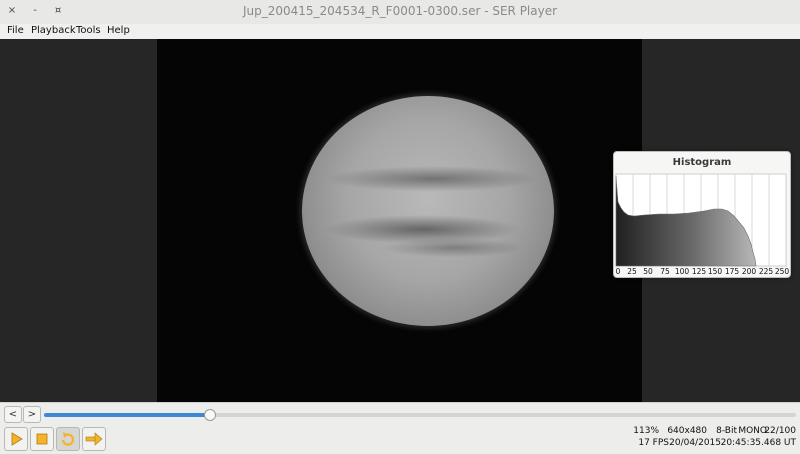  I want to click on prev-frame-button: <, so click(13, 414).